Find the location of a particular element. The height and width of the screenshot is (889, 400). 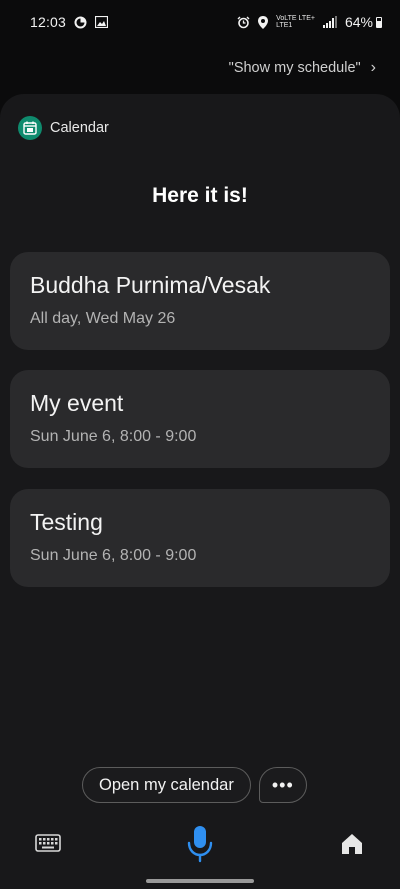

event-card: Buddha Purnima/Vesak All day, Wed May 26 is located at coordinates (200, 301).